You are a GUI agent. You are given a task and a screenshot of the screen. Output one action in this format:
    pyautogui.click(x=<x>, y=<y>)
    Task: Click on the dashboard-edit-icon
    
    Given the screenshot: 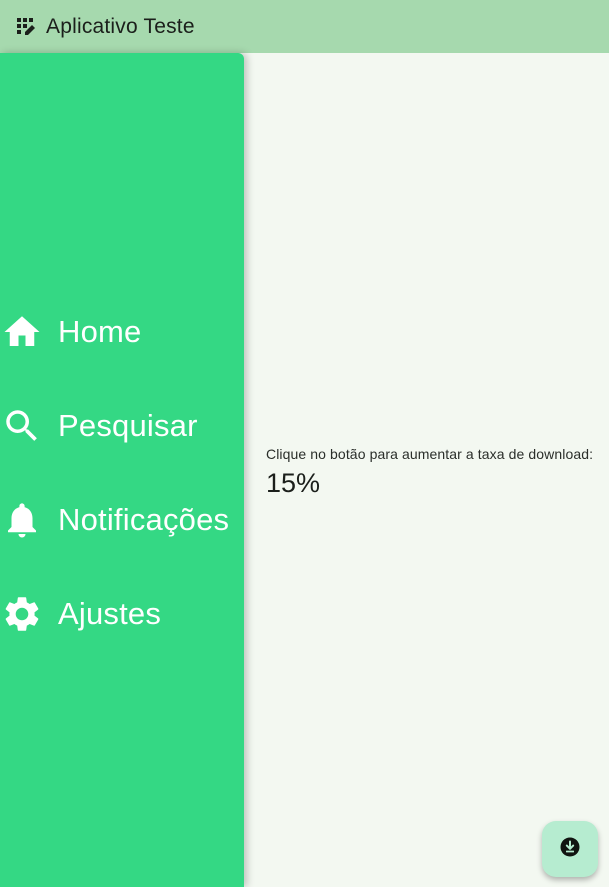 What is the action you would take?
    pyautogui.click(x=26, y=27)
    